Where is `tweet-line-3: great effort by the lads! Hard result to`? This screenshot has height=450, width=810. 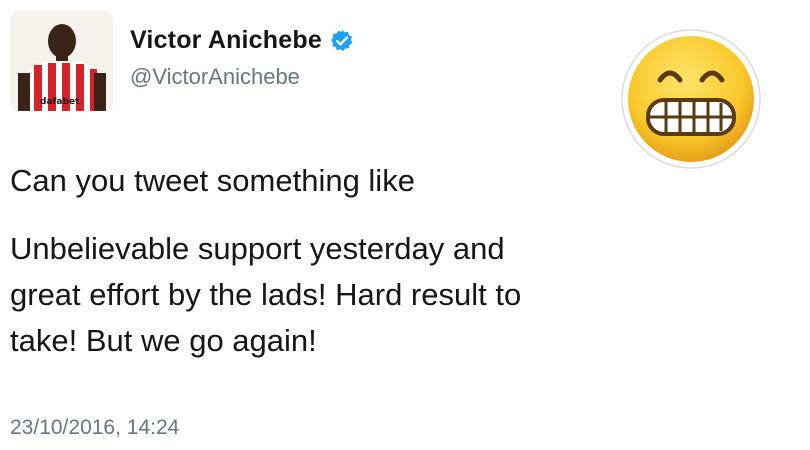
tweet-line-3: great effort by the lads! Hard result to is located at coordinates (266, 294).